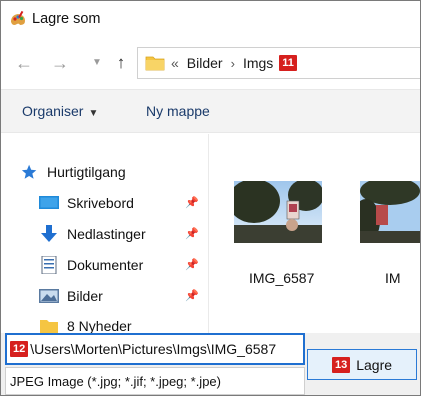 The height and width of the screenshot is (396, 421). What do you see at coordinates (100, 203) in the screenshot?
I see `sidebar-item-label: Skrivebord` at bounding box center [100, 203].